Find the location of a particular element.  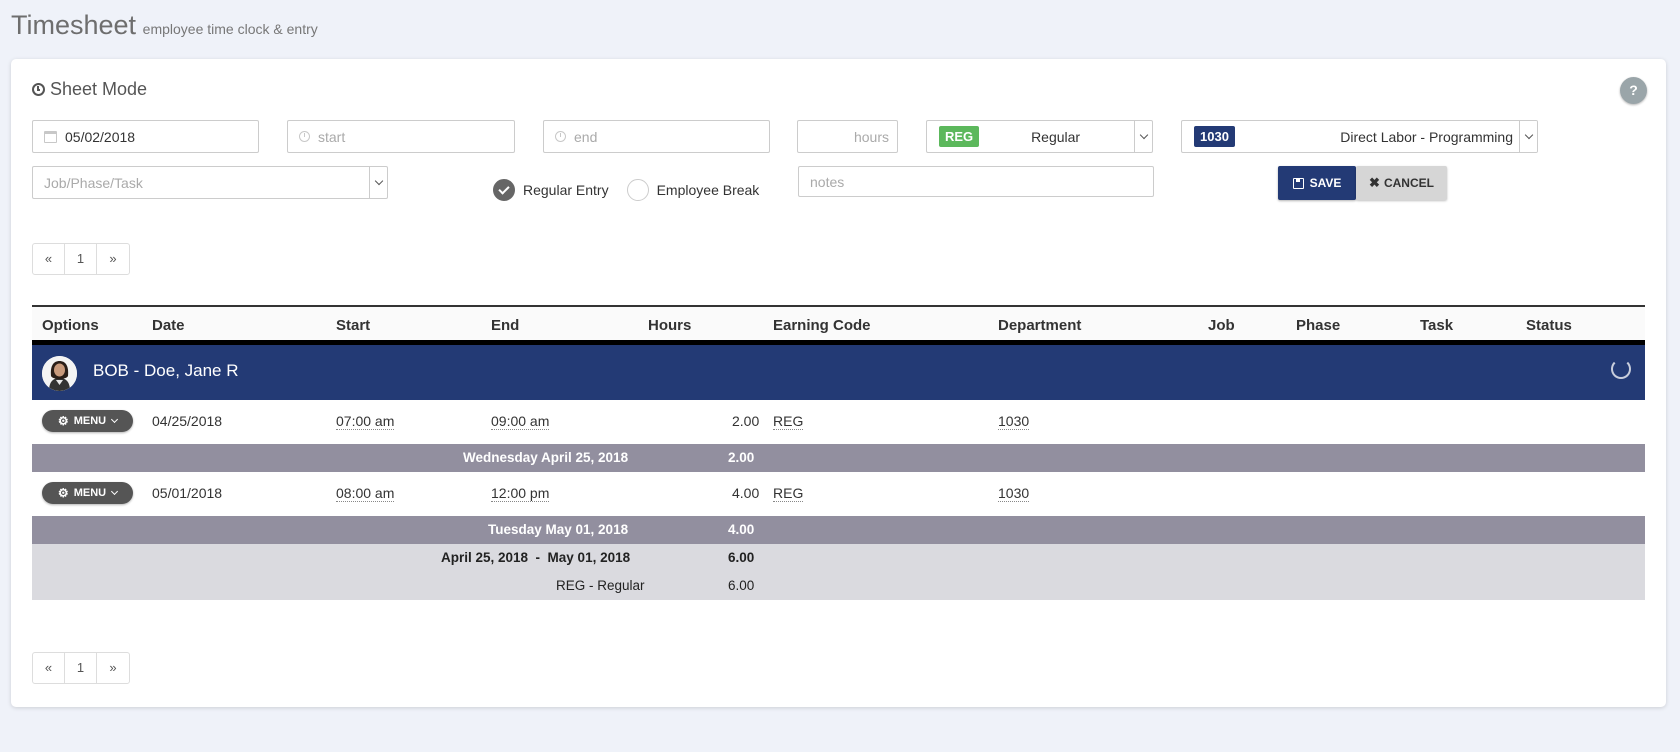

entry-end: 12:00 pm is located at coordinates (520, 493).